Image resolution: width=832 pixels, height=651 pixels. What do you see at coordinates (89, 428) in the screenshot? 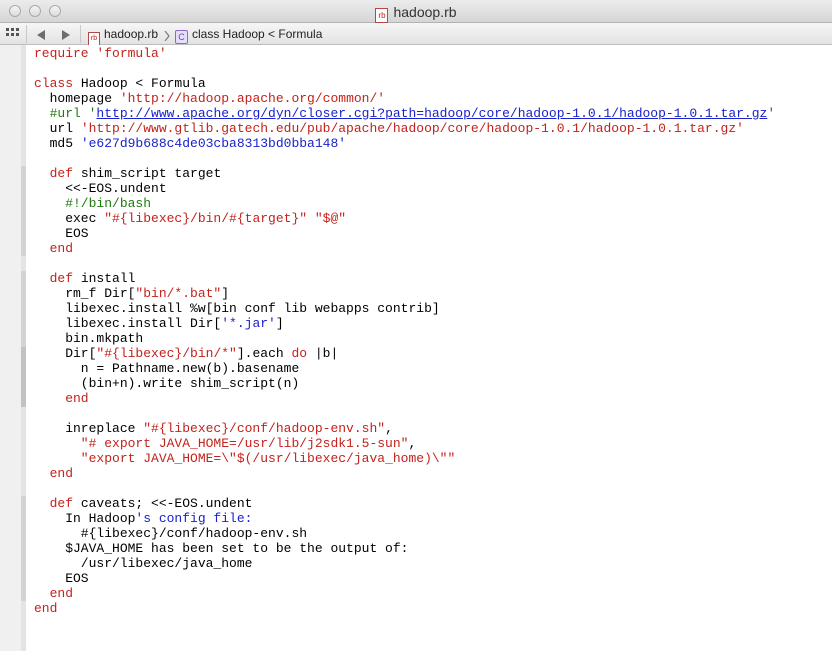
I see `code-token: inreplace` at bounding box center [89, 428].